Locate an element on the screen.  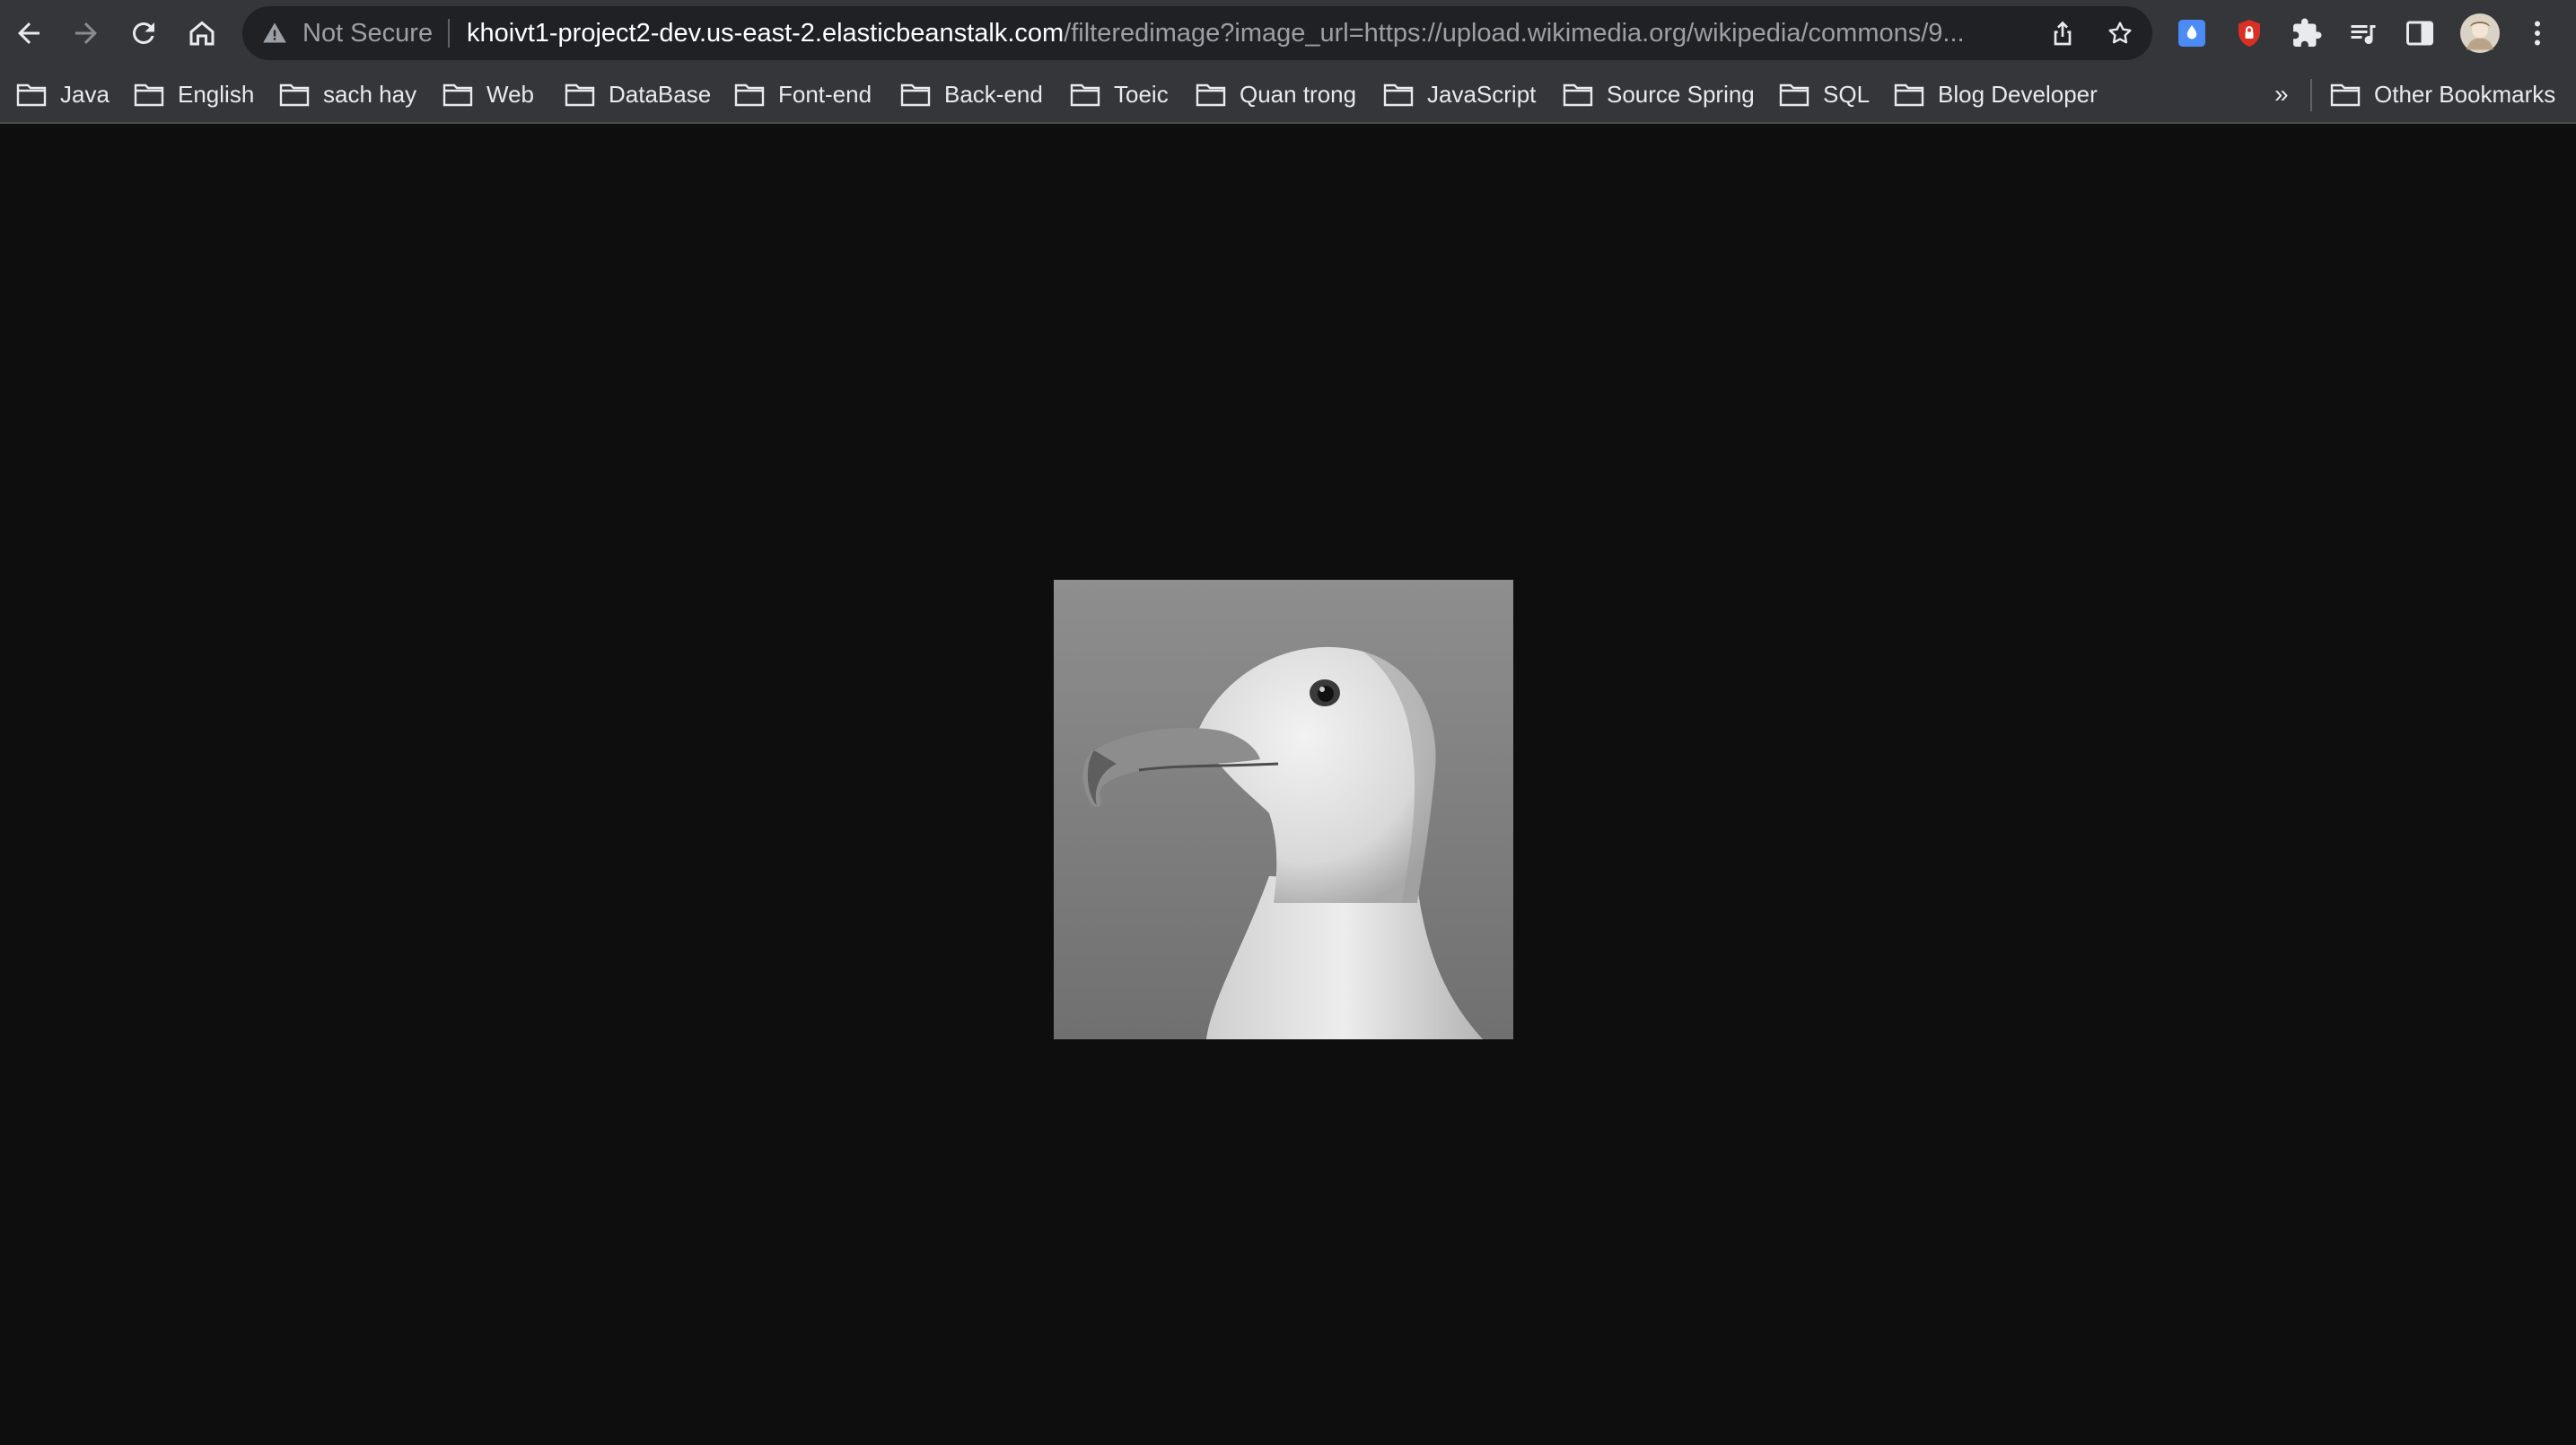
gull-photo is located at coordinates (1283, 809).